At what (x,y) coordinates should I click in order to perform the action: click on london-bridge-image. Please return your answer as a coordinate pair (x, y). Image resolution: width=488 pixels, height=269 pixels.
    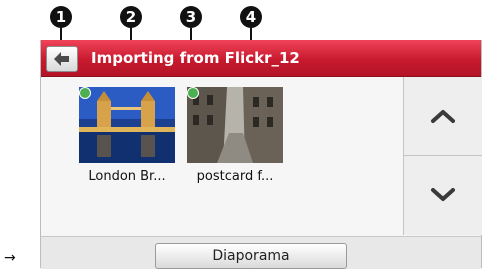
    Looking at the image, I should click on (127, 125).